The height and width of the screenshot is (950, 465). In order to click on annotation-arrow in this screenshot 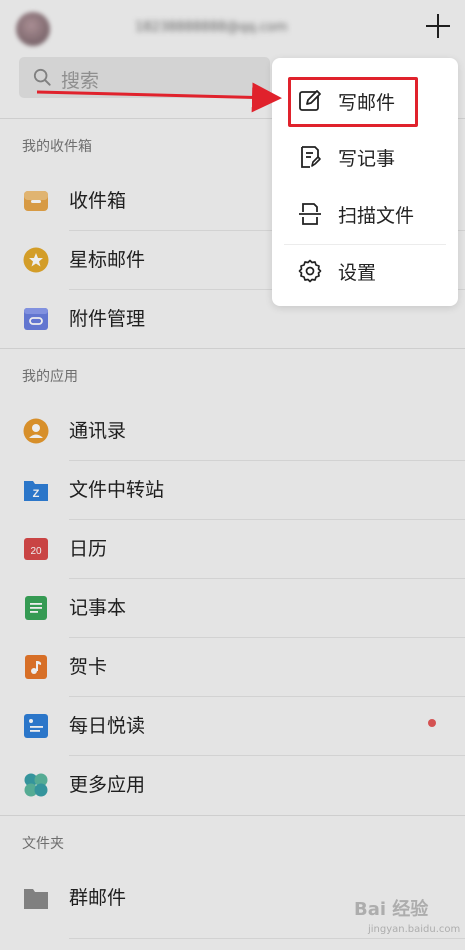, I will do `click(159, 97)`.